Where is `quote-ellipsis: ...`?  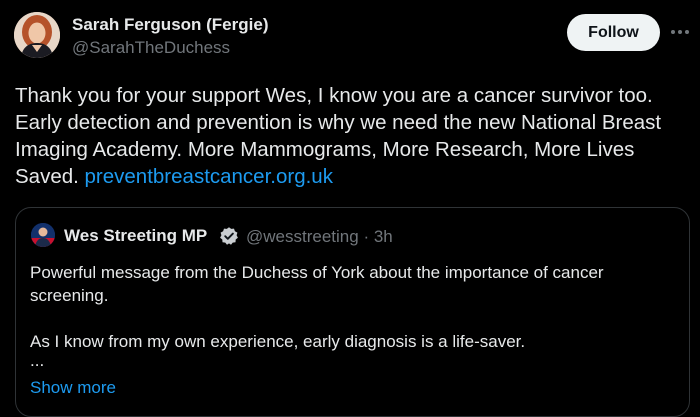
quote-ellipsis: ... is located at coordinates (37, 360).